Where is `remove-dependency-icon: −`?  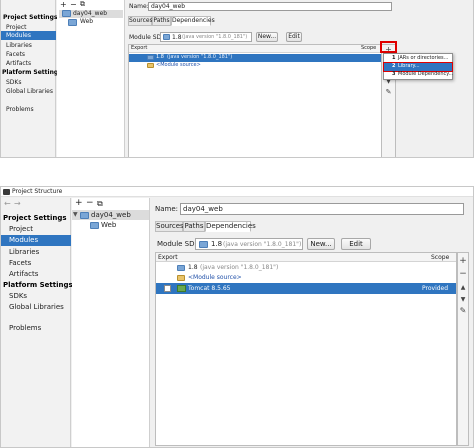 remove-dependency-icon: − is located at coordinates (463, 274).